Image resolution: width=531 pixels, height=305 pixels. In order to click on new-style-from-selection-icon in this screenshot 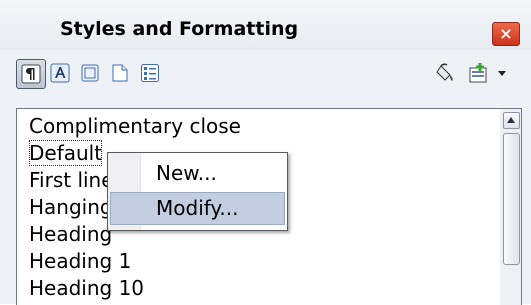, I will do `click(487, 73)`.